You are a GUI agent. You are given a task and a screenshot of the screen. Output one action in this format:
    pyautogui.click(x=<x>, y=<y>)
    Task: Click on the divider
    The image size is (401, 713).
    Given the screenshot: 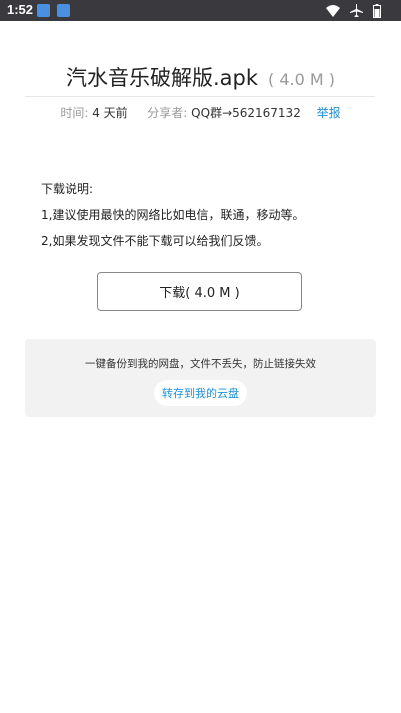 What is the action you would take?
    pyautogui.click(x=200, y=96)
    